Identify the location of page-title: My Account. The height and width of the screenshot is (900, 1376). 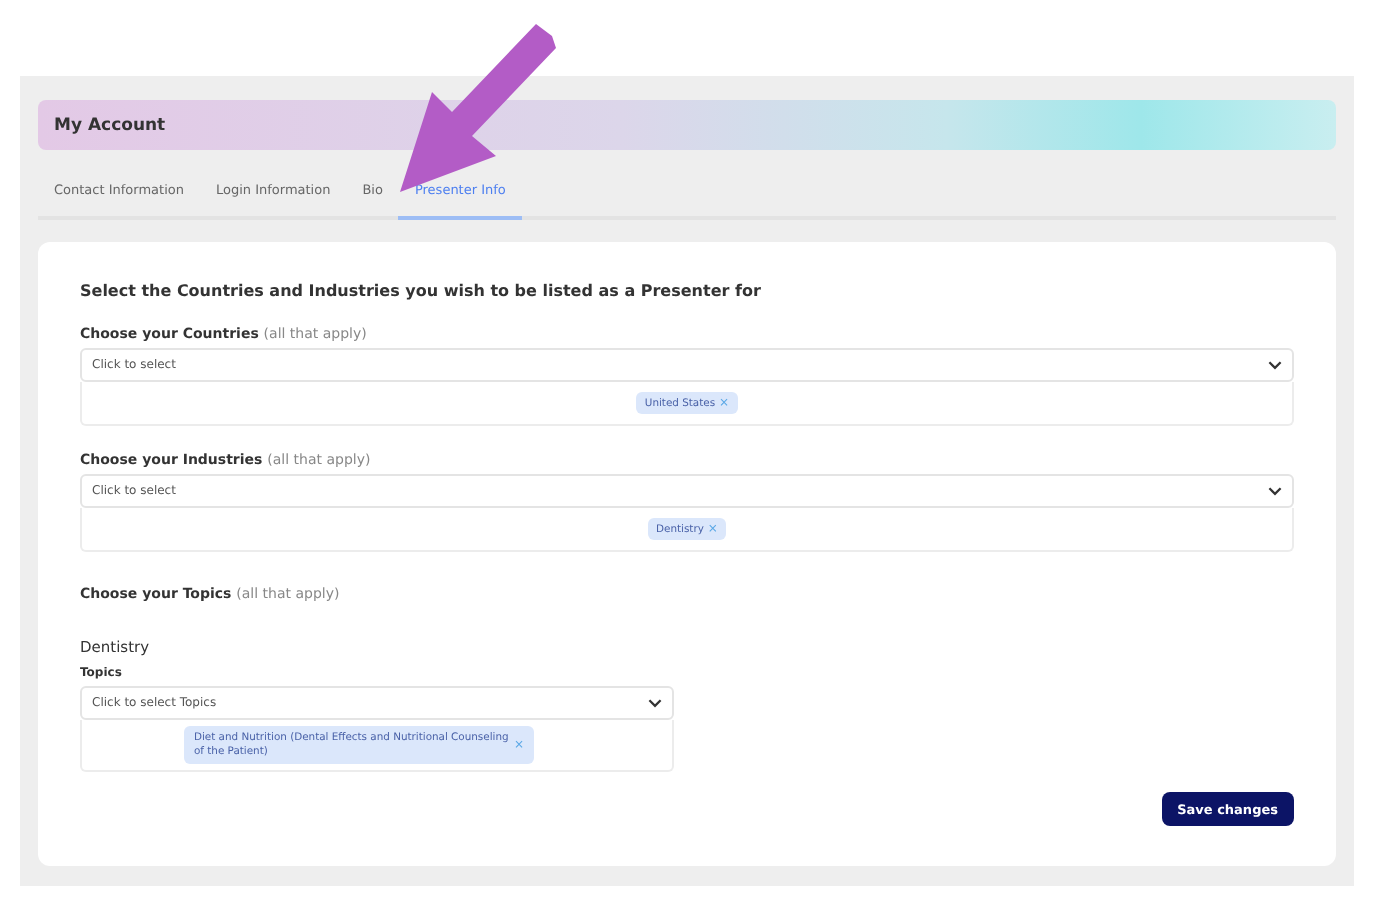
(110, 125).